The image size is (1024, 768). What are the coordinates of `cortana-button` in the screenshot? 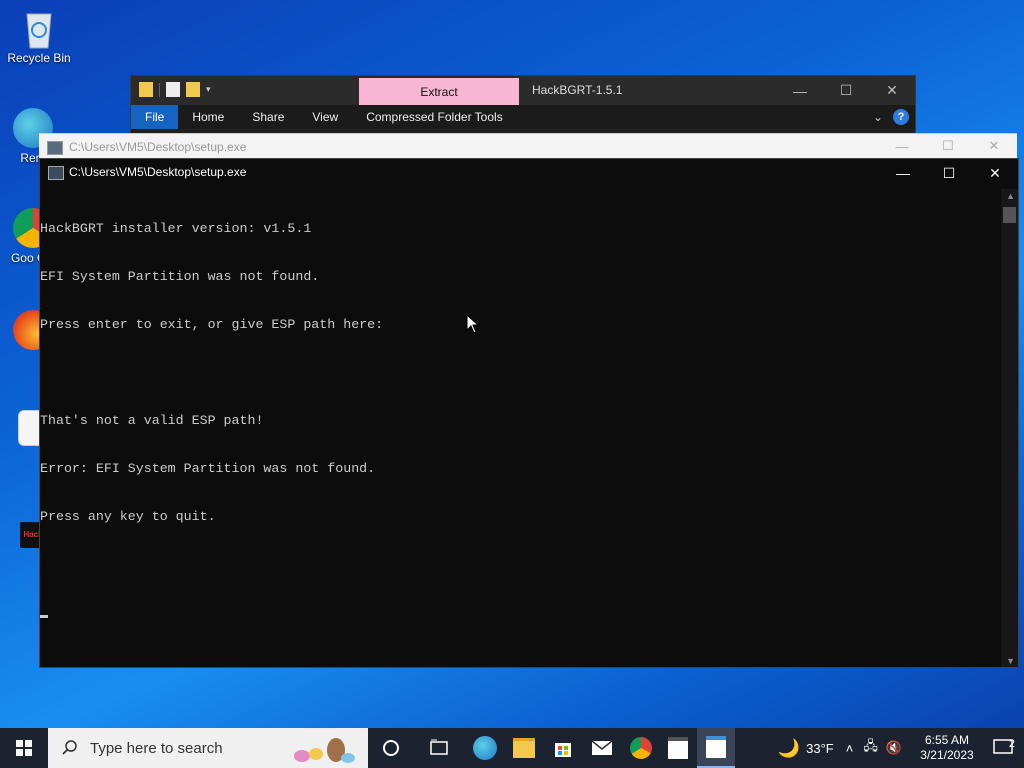 It's located at (391, 748).